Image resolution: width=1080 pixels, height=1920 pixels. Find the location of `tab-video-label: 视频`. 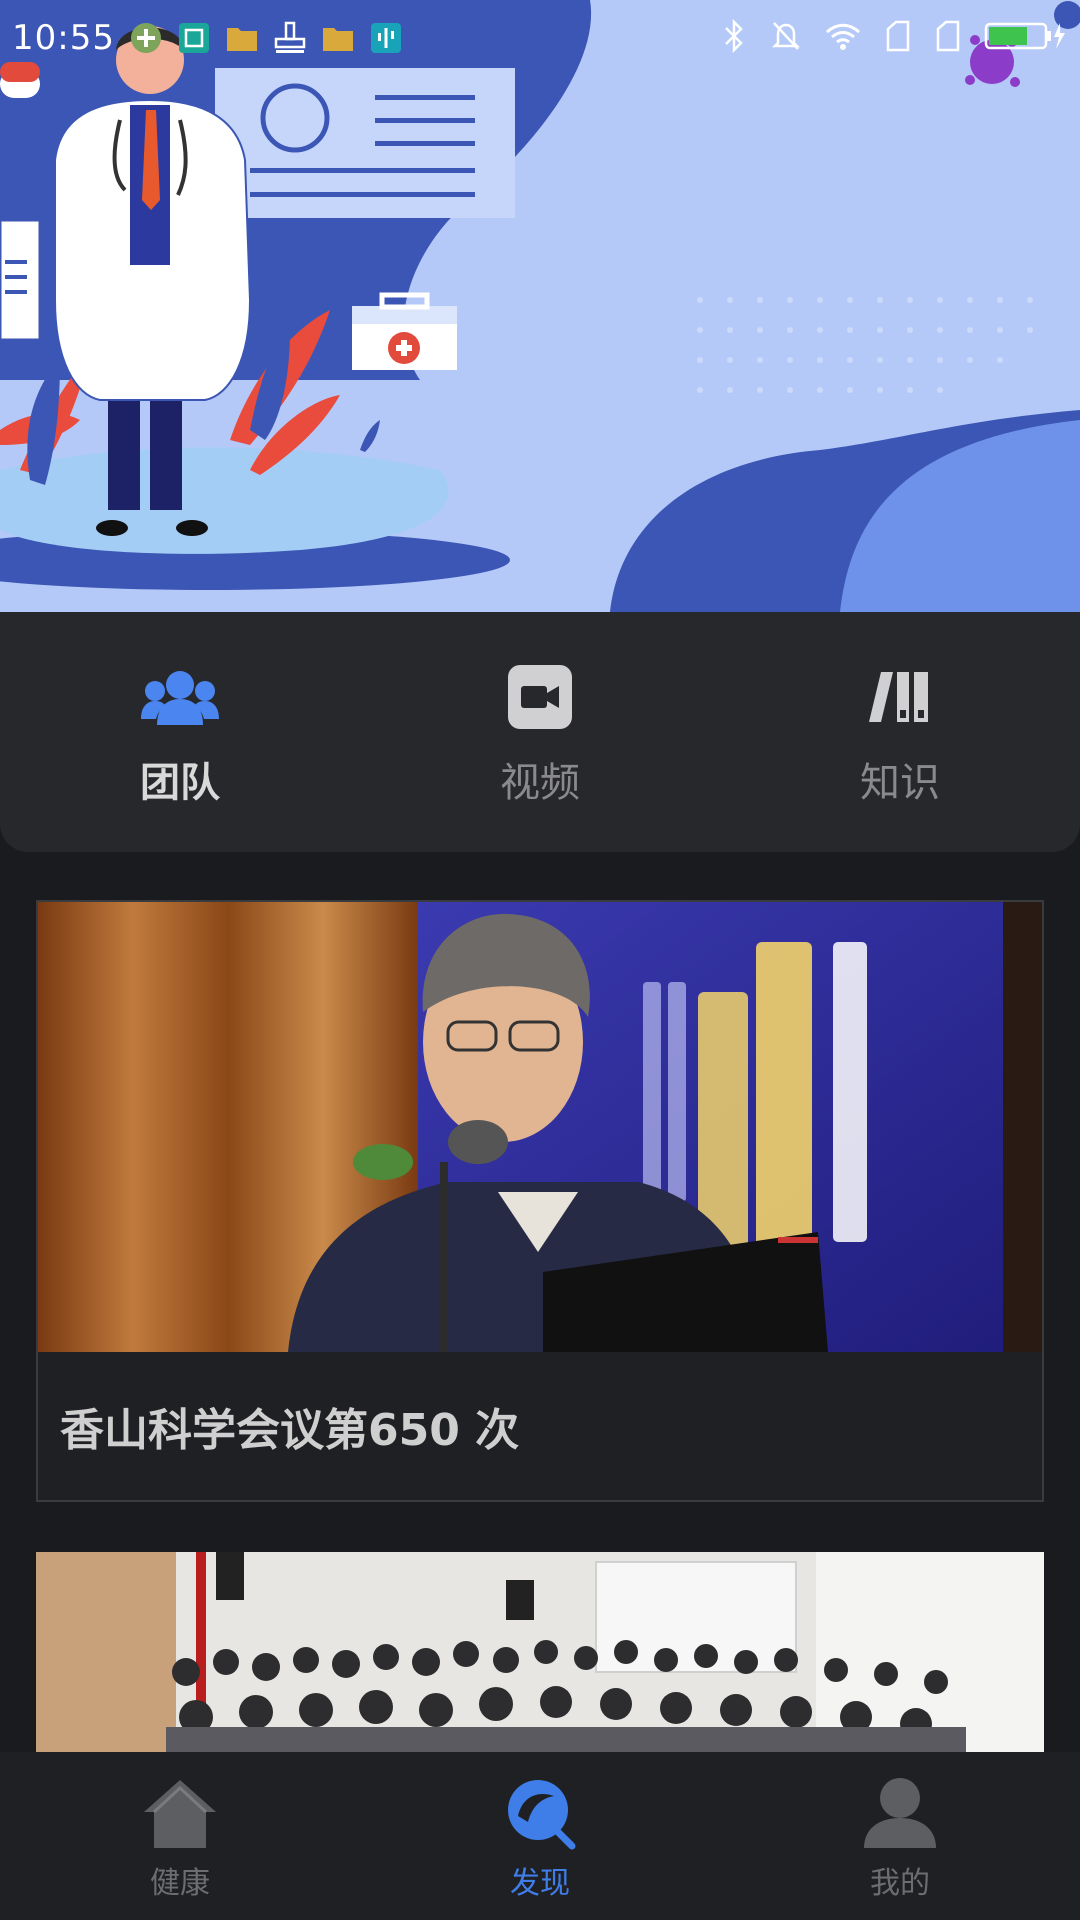

tab-video-label: 视频 is located at coordinates (540, 783).